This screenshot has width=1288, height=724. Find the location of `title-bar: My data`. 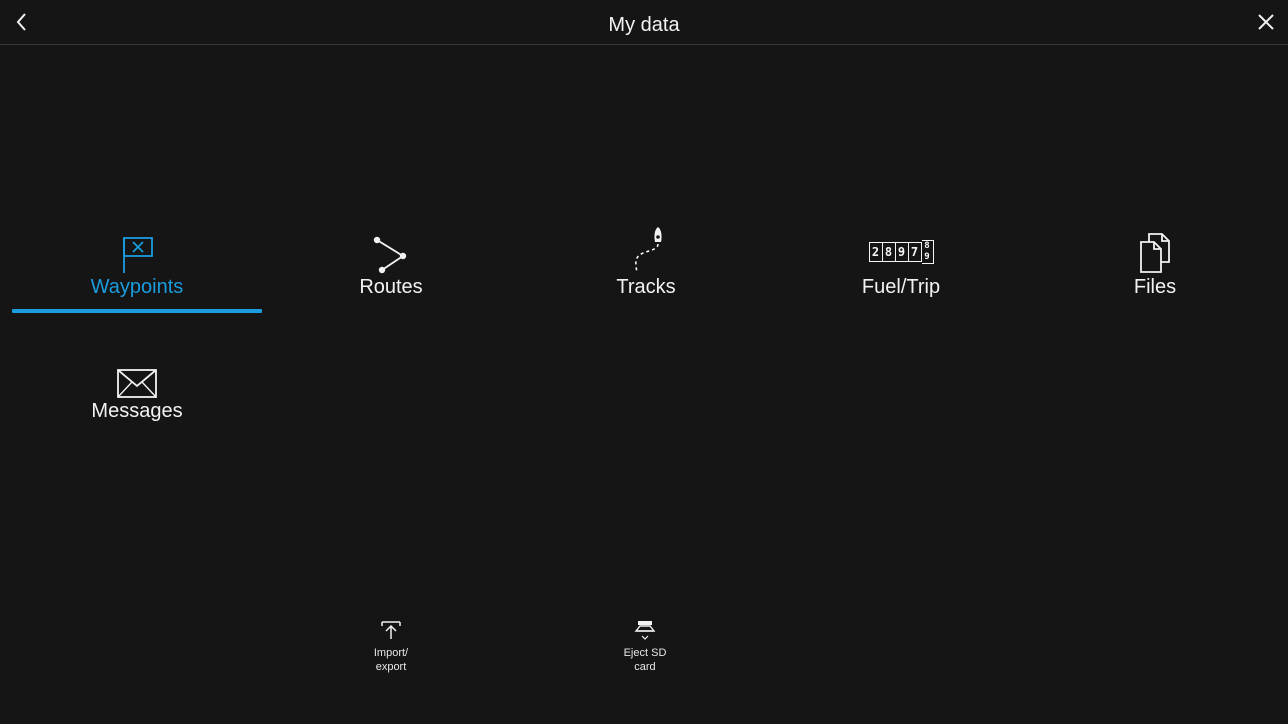

title-bar: My data is located at coordinates (644, 22).